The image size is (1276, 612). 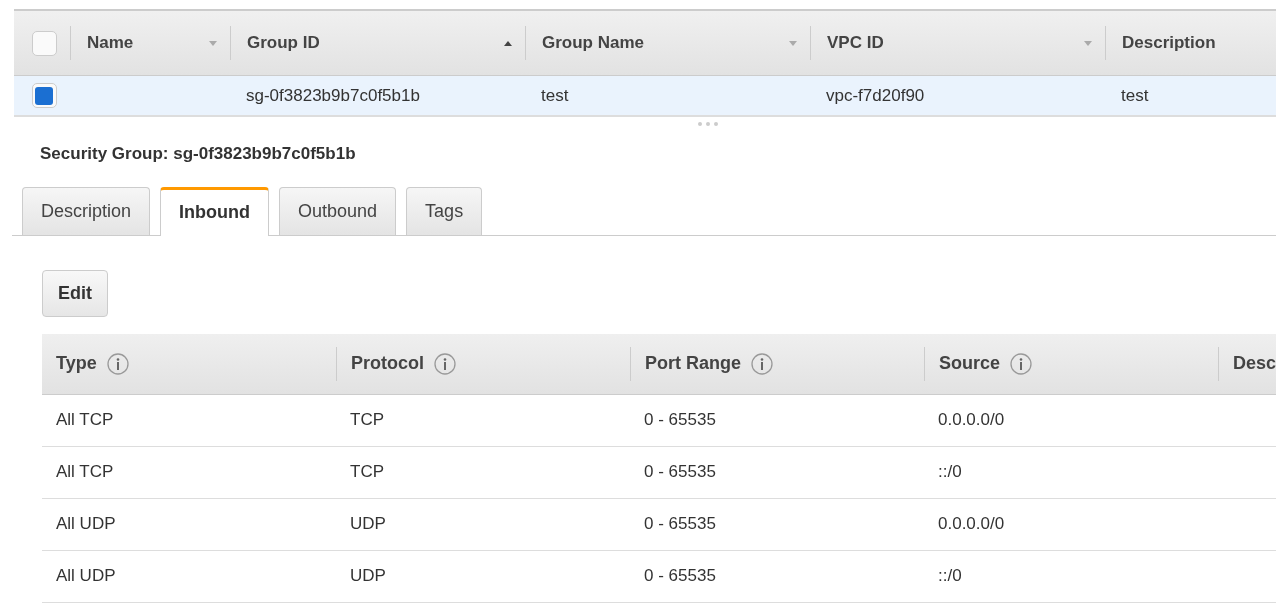 What do you see at coordinates (875, 95) in the screenshot?
I see `table-cell: vpc-f7d20f90` at bounding box center [875, 95].